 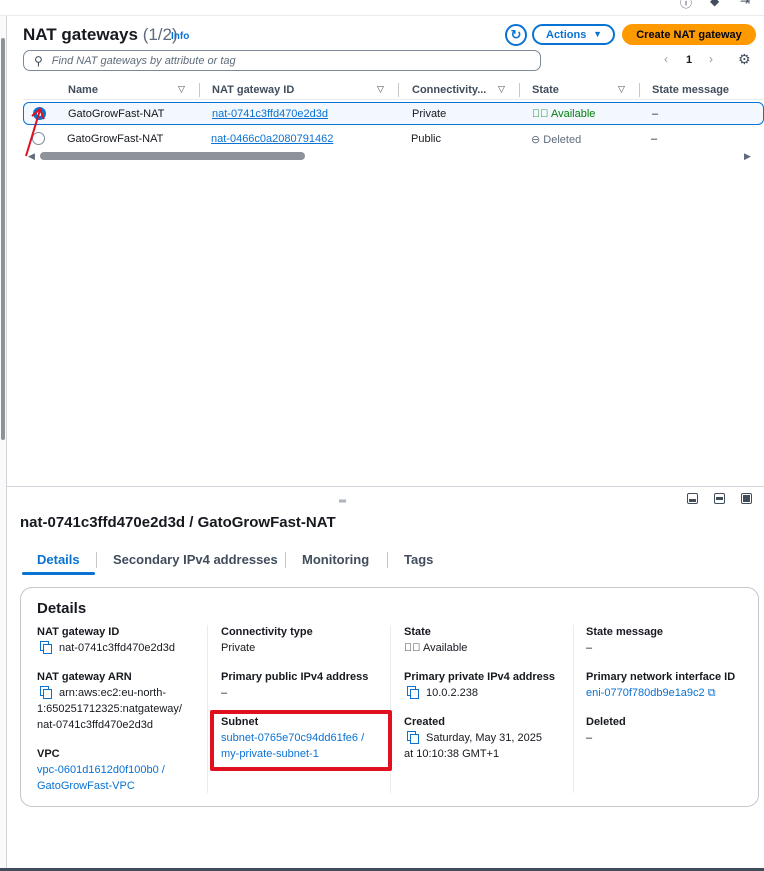 I want to click on info-circle-icon: ⓘ, so click(x=686, y=5).